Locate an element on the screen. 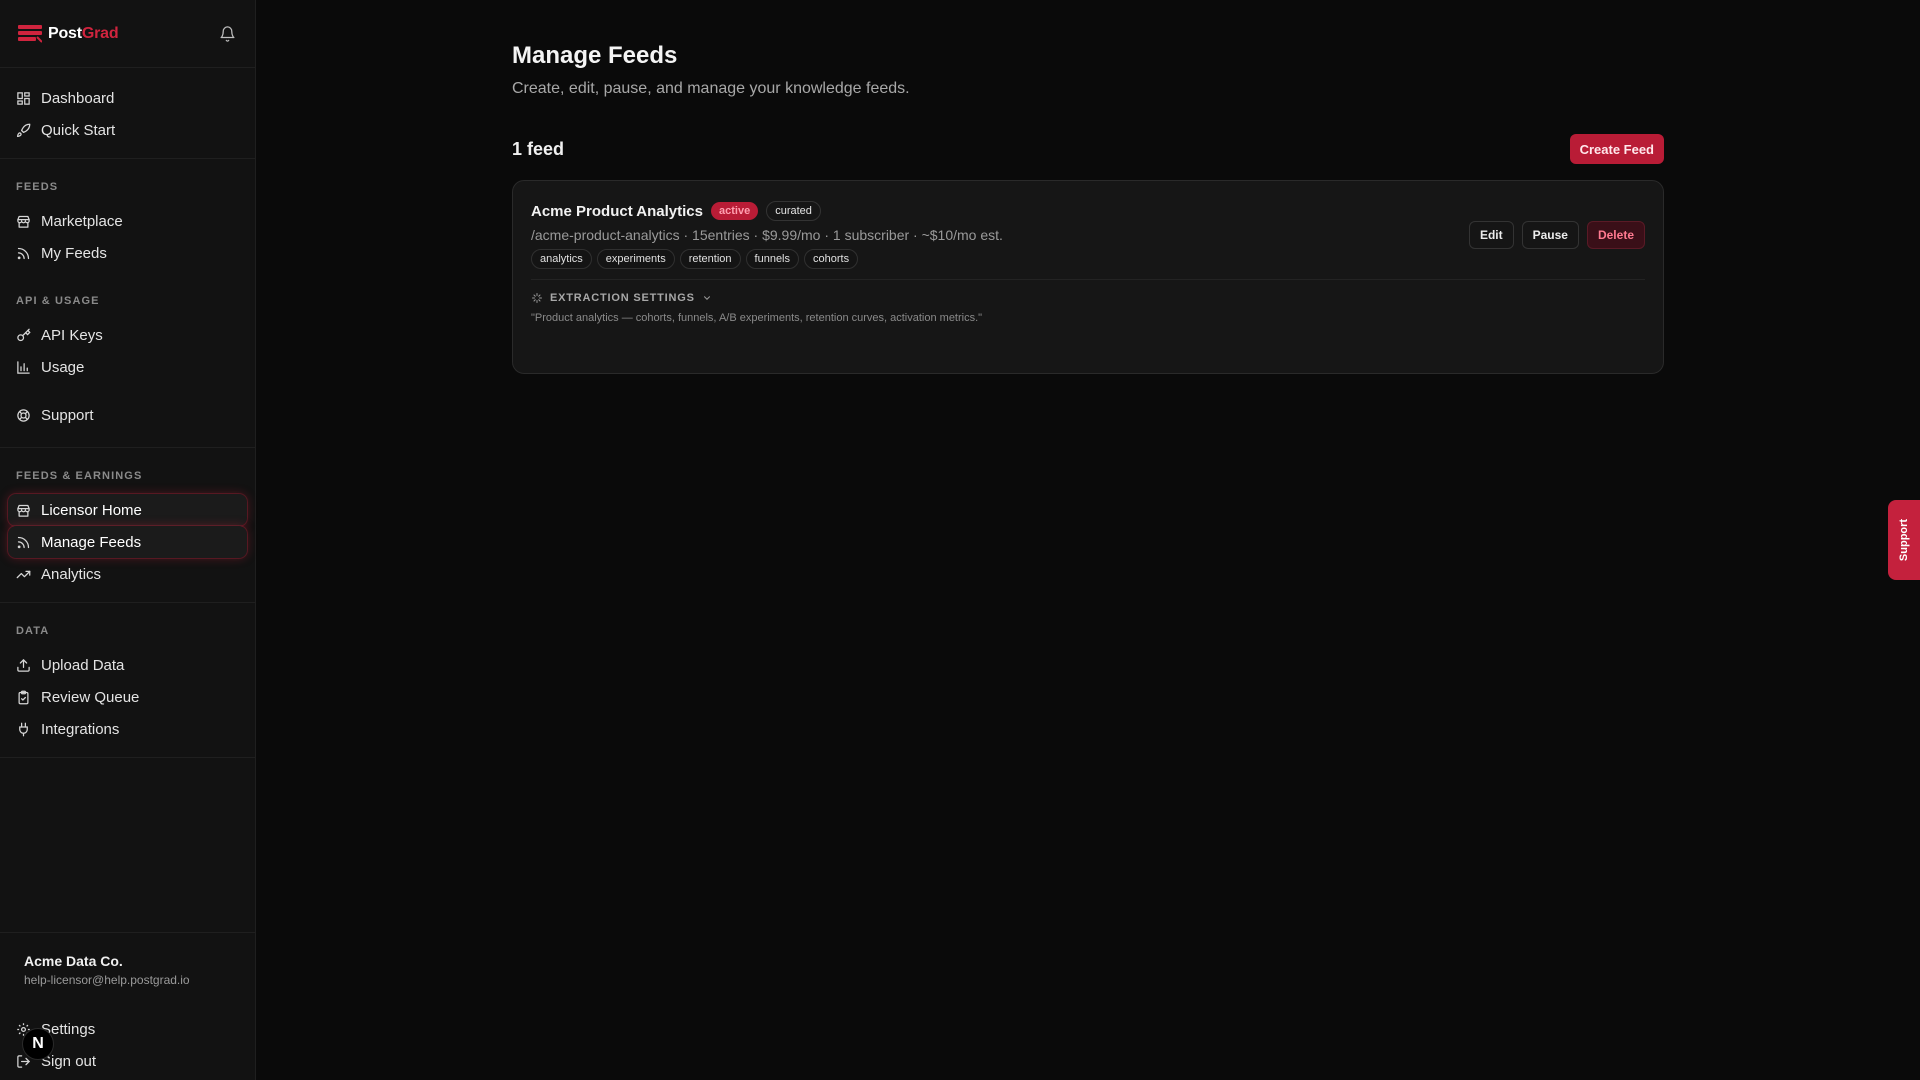 Image resolution: width=1920 pixels, height=1080 pixels. brand-logo: PostGrad is located at coordinates (68, 33).